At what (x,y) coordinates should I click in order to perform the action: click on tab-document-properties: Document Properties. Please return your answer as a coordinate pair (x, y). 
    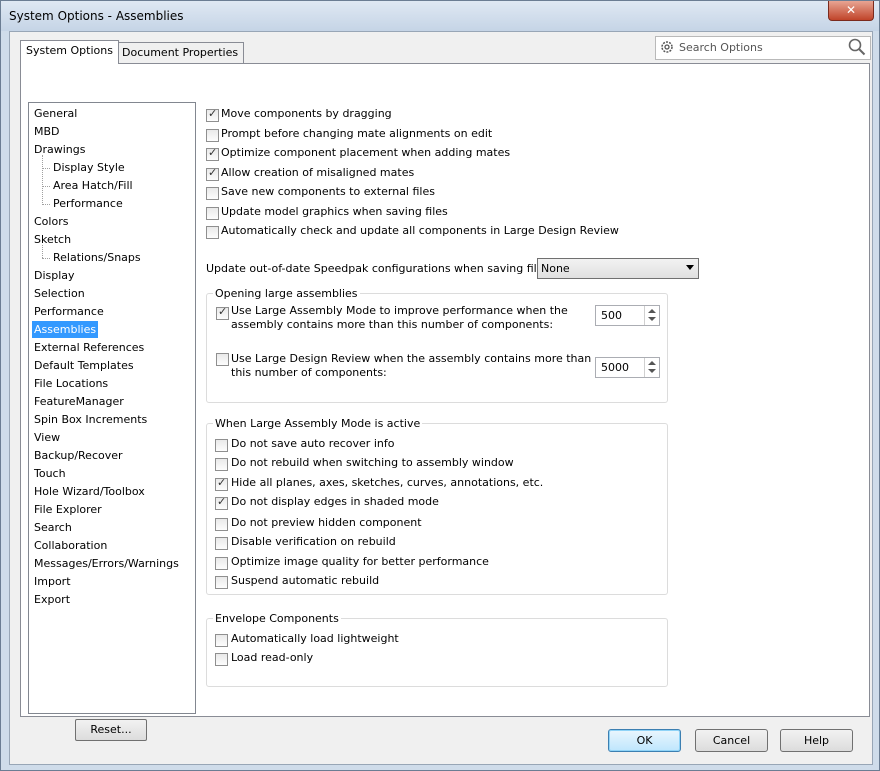
    Looking at the image, I should click on (180, 52).